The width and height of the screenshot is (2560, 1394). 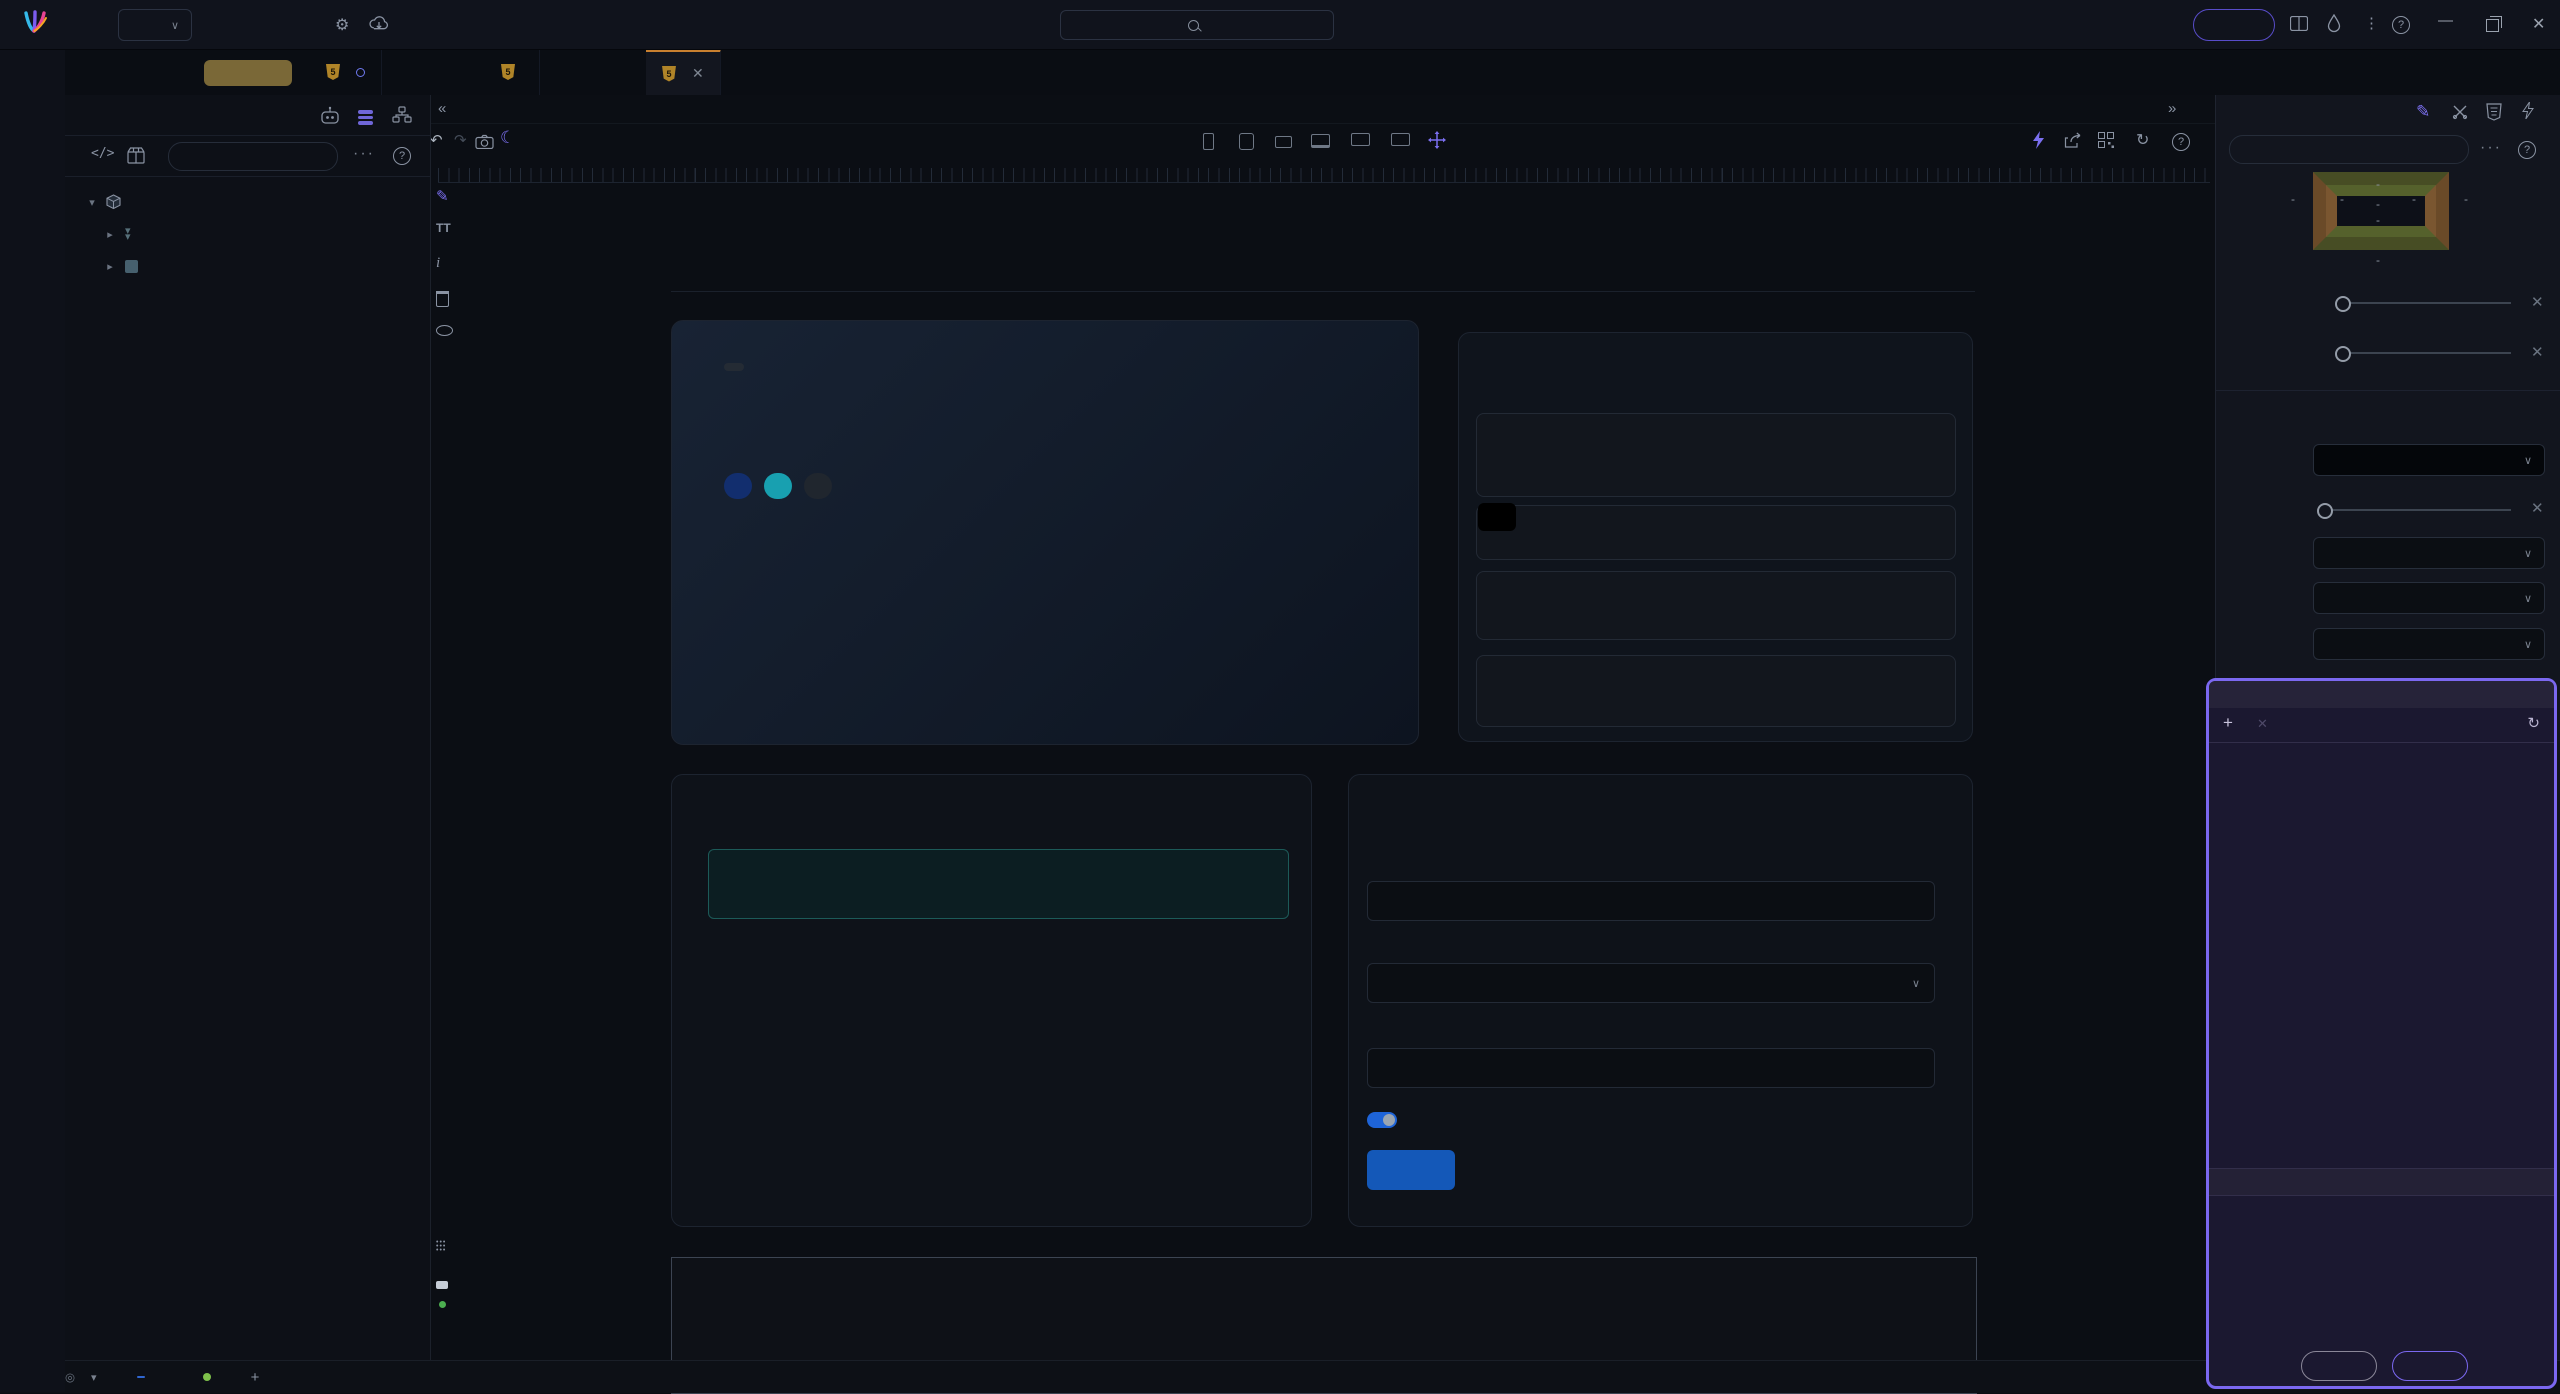 What do you see at coordinates (1437, 140) in the screenshot?
I see `move-resize-icon` at bounding box center [1437, 140].